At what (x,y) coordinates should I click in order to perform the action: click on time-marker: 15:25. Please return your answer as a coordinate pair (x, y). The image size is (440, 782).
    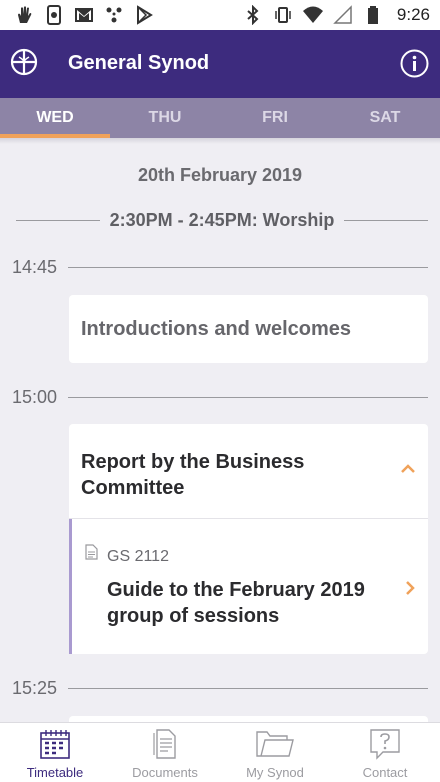
    Looking at the image, I should click on (220, 688).